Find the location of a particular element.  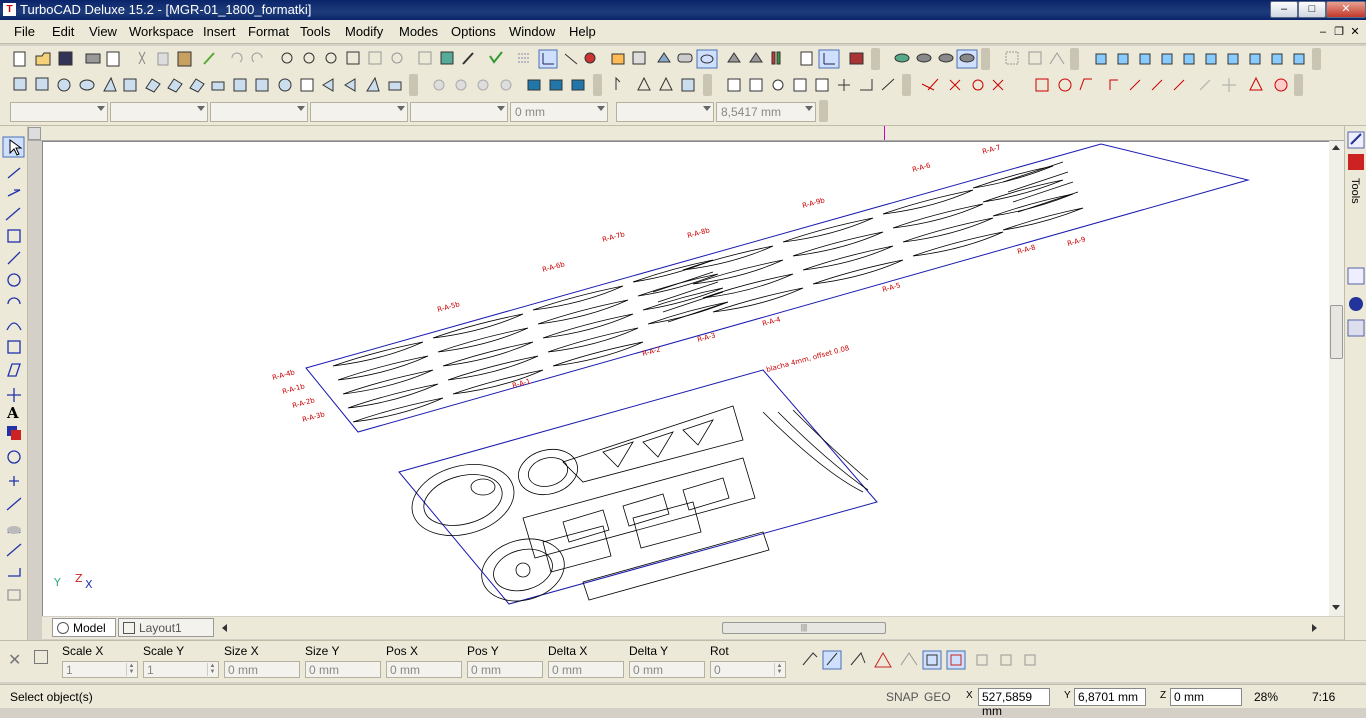

pos-y-input: 0 mm is located at coordinates (505, 669).